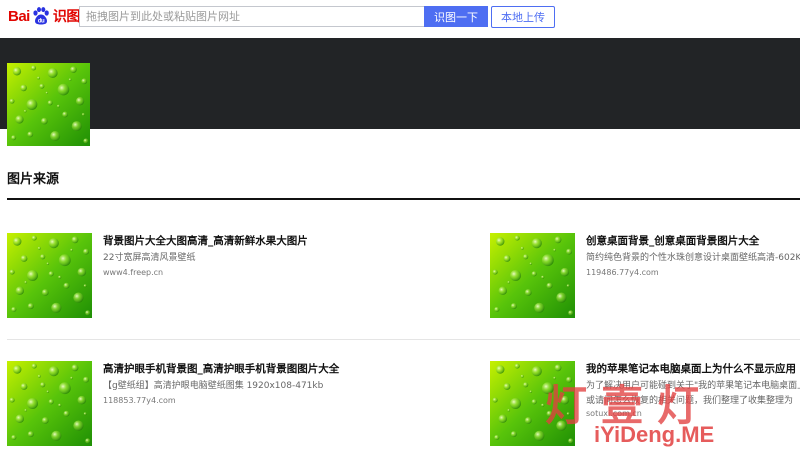 This screenshot has height=450, width=800. What do you see at coordinates (672, 240) in the screenshot?
I see `result-title: 创意桌面背景_创意桌面背景图片大全` at bounding box center [672, 240].